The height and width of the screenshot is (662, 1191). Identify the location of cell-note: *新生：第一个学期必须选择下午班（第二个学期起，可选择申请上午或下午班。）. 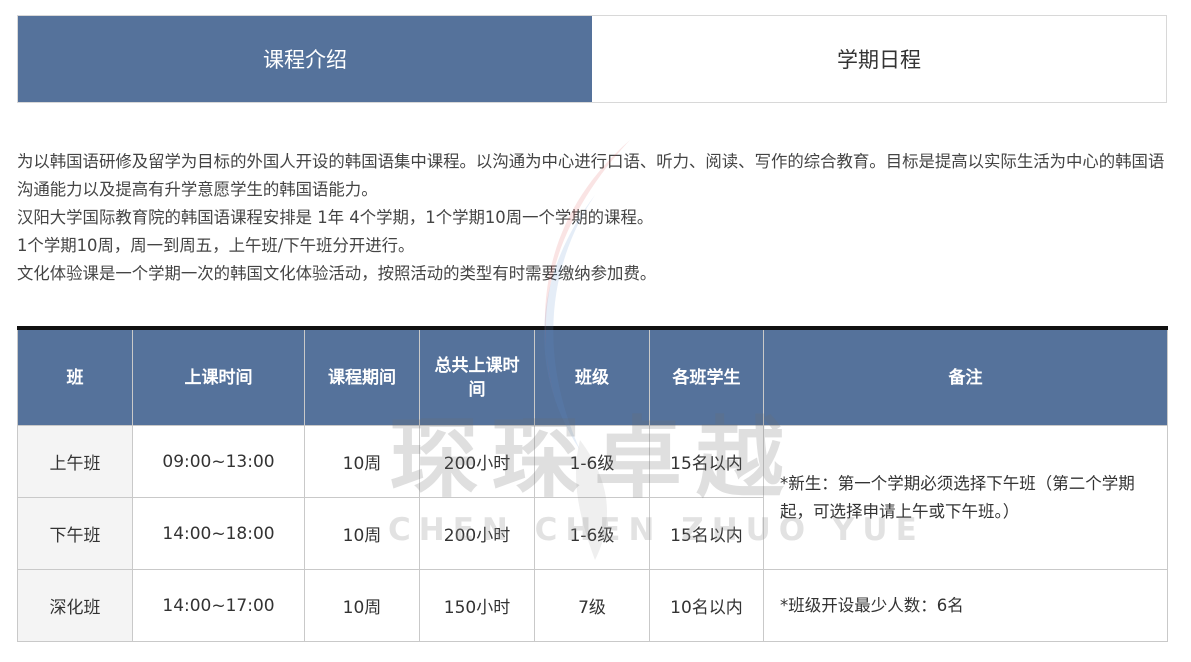
(965, 497).